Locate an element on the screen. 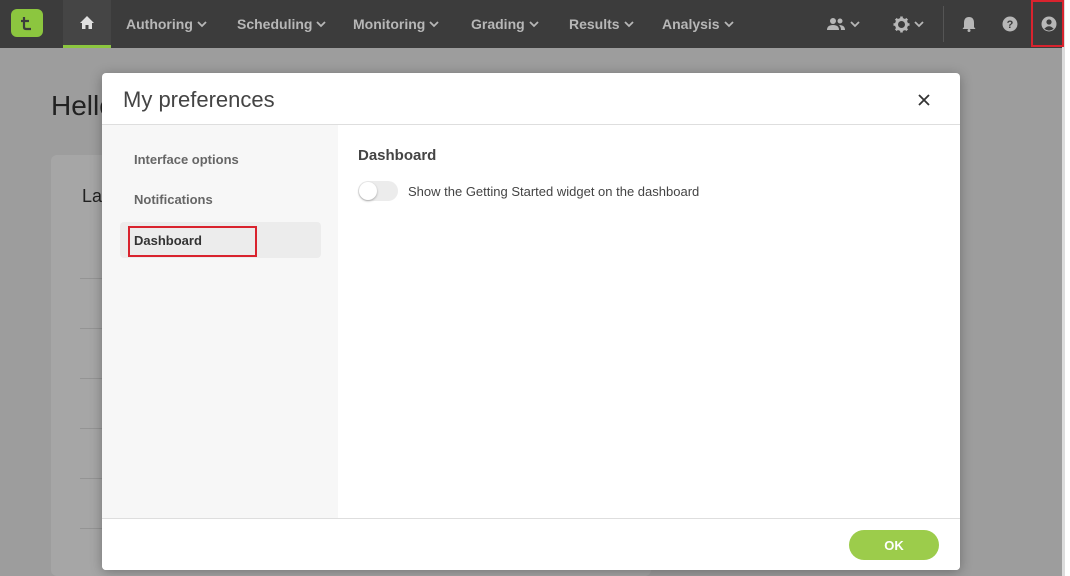 This screenshot has width=1070, height=576. bell-icon is located at coordinates (969, 24).